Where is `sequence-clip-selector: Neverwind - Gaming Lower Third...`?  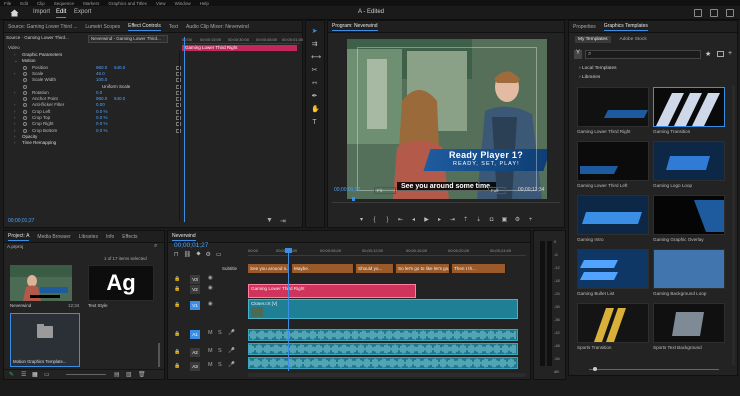 sequence-clip-selector: Neverwind - Gaming Lower Third... is located at coordinates (128, 39).